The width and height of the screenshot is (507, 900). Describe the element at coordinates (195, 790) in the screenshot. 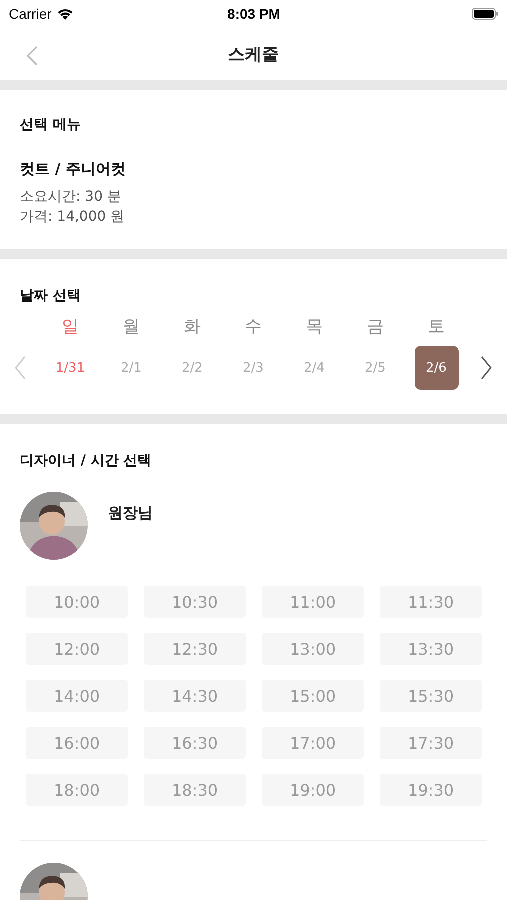

I see `time-slot-button: 18:30` at that location.